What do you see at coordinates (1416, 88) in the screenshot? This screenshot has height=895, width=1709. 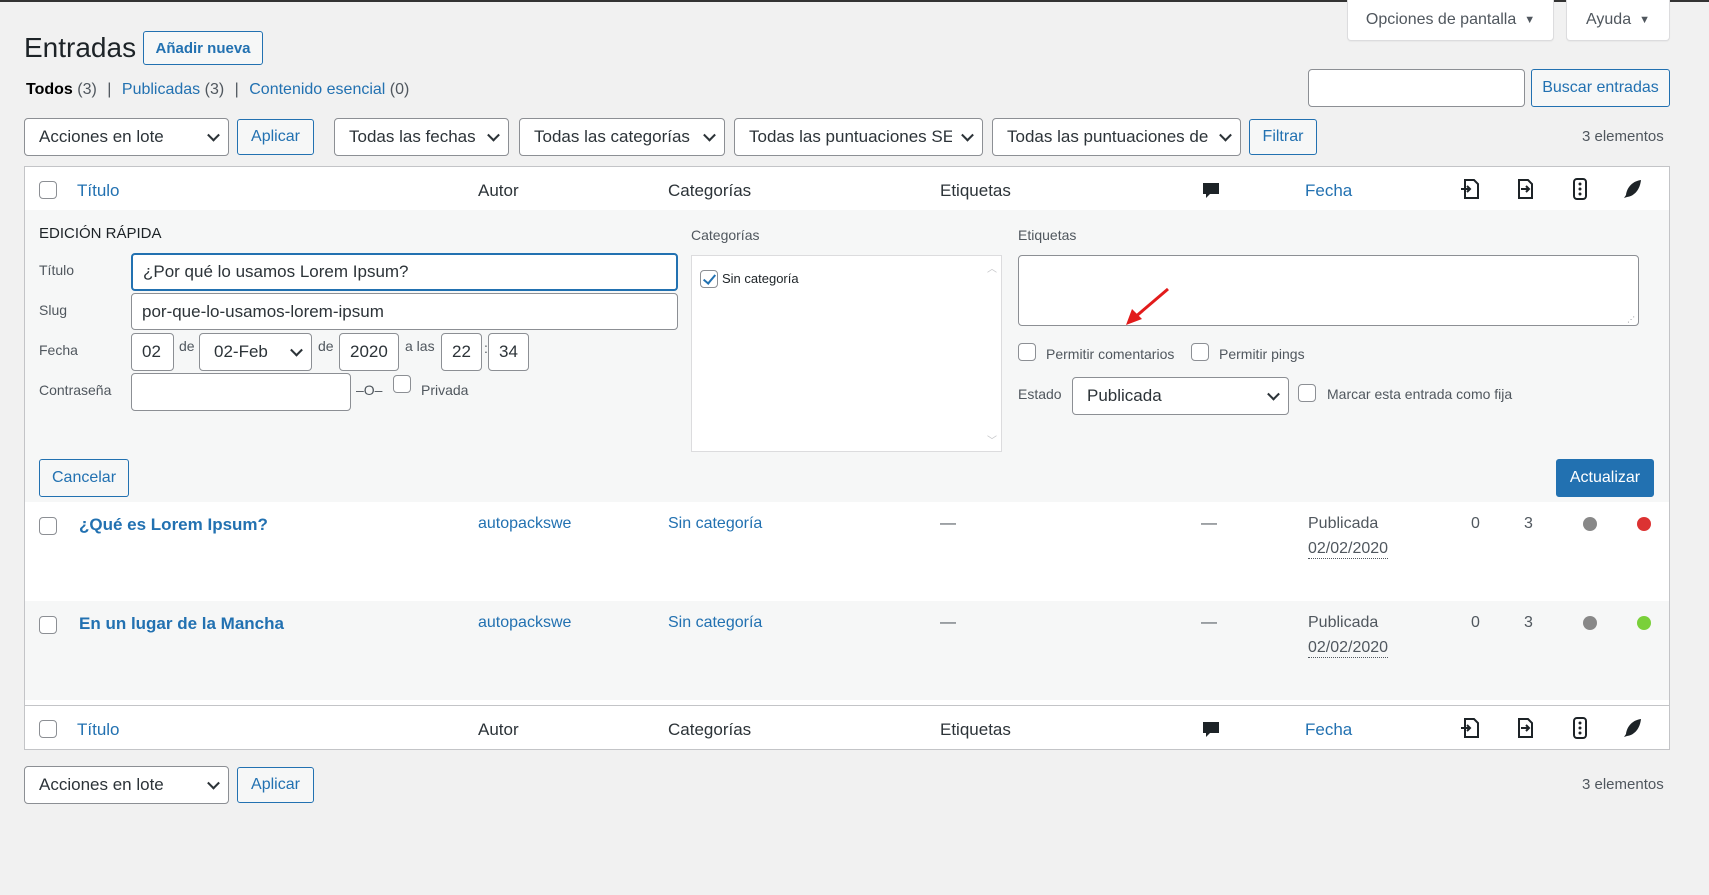 I see `search-input` at bounding box center [1416, 88].